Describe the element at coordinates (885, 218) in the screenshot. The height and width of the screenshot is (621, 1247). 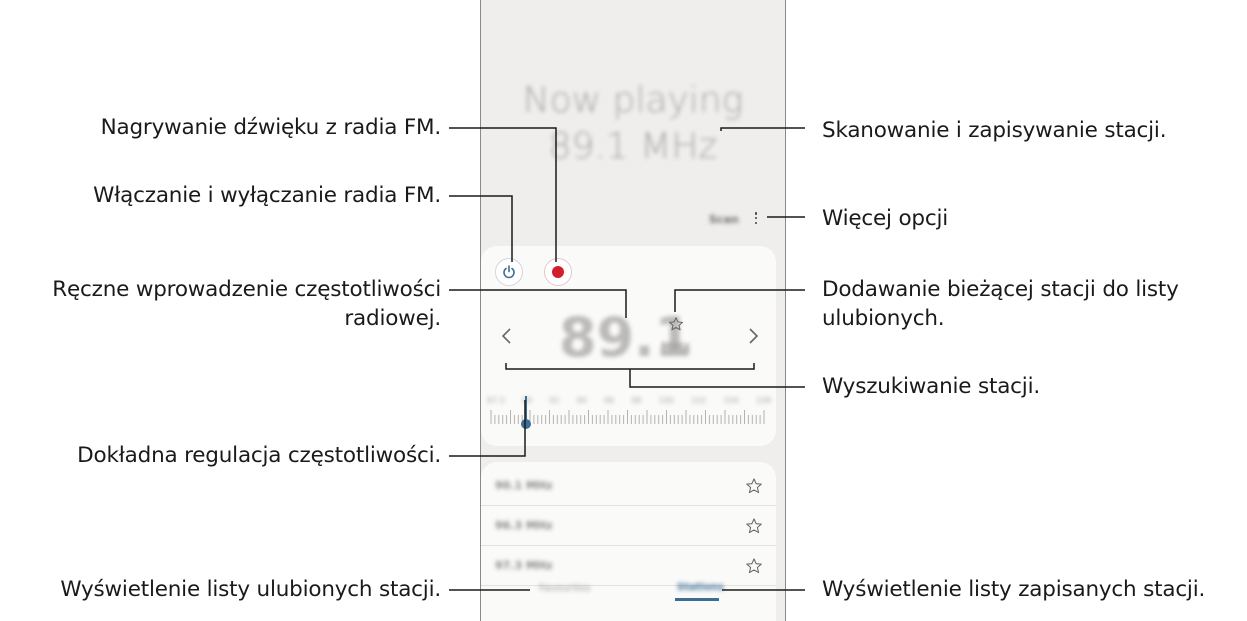
I see `callout-more-options: Więcej opcji` at that location.